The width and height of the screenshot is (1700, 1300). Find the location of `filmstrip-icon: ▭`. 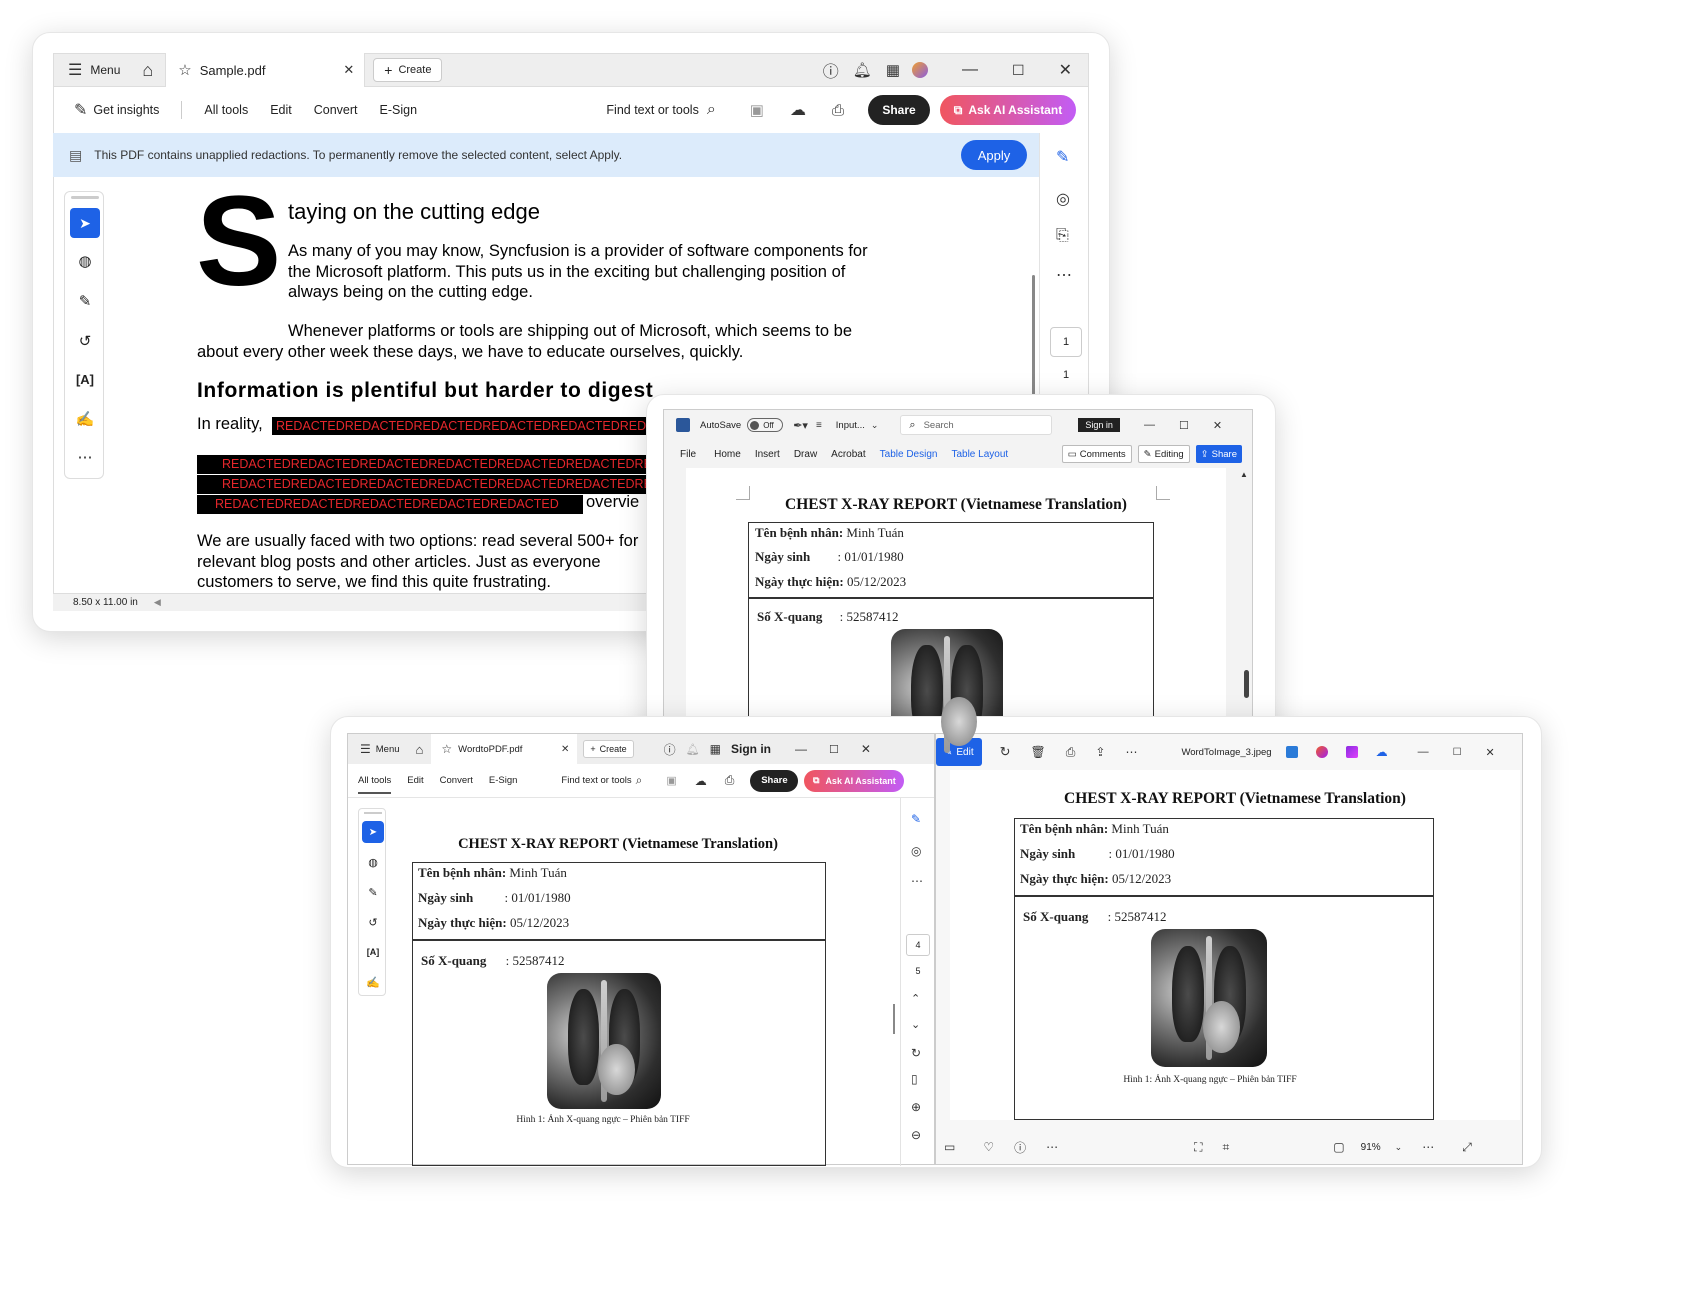

filmstrip-icon: ▭ is located at coordinates (949, 1147).